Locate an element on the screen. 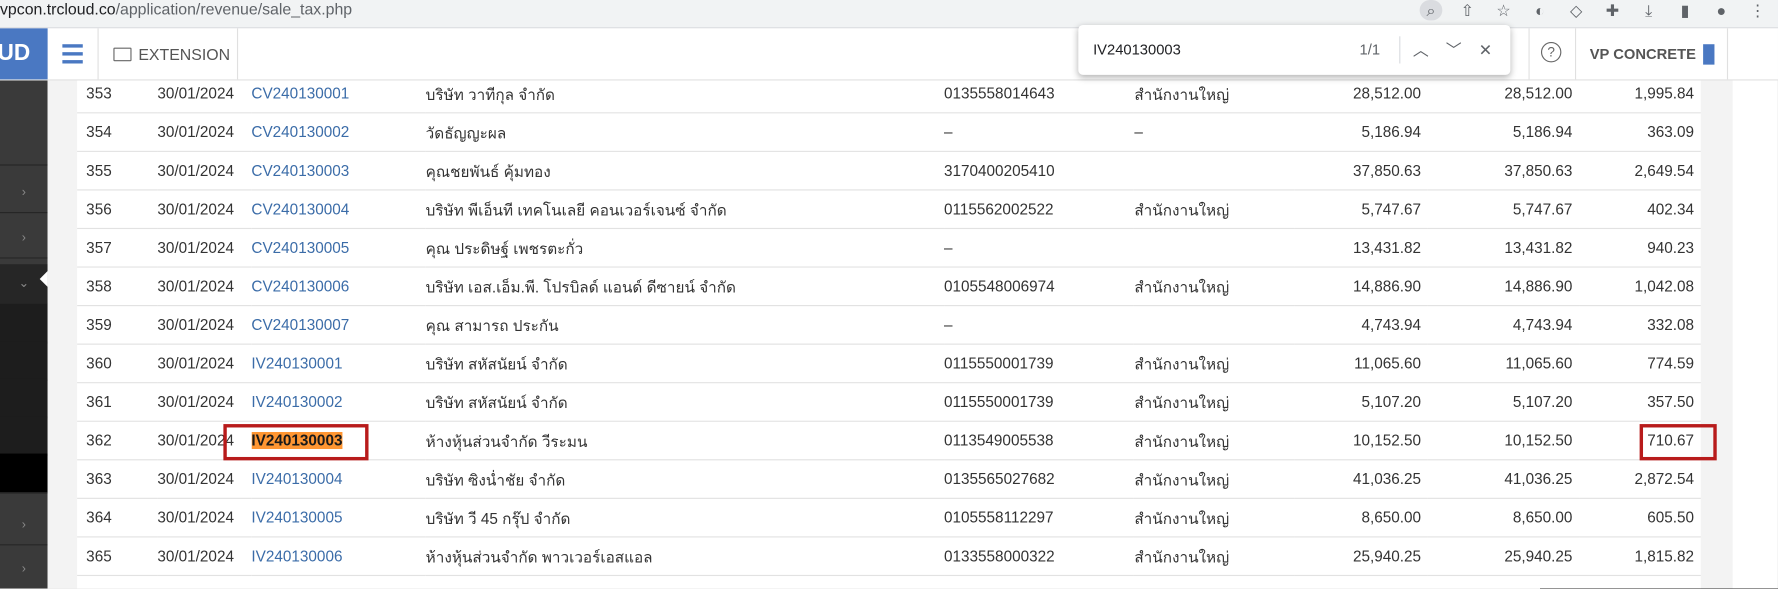  row-amount: 5,186.94 is located at coordinates (1361, 132).